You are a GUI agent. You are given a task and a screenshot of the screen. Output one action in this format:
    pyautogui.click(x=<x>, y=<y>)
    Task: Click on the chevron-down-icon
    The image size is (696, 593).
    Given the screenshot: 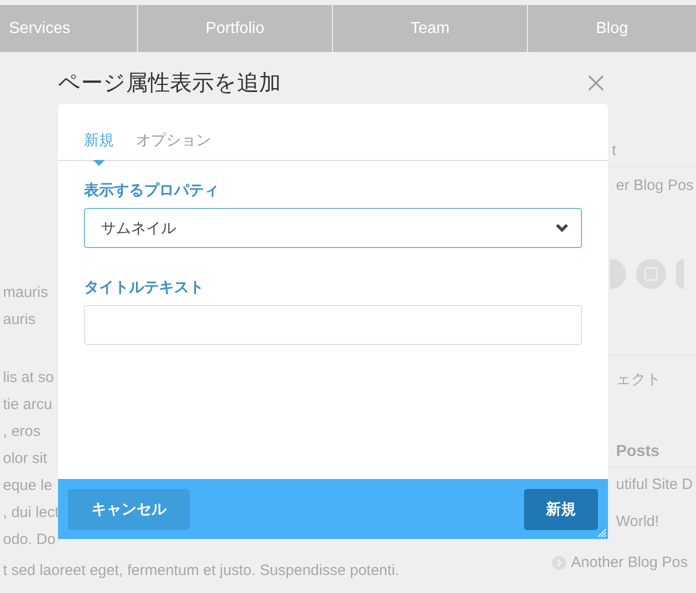 What is the action you would take?
    pyautogui.click(x=562, y=228)
    